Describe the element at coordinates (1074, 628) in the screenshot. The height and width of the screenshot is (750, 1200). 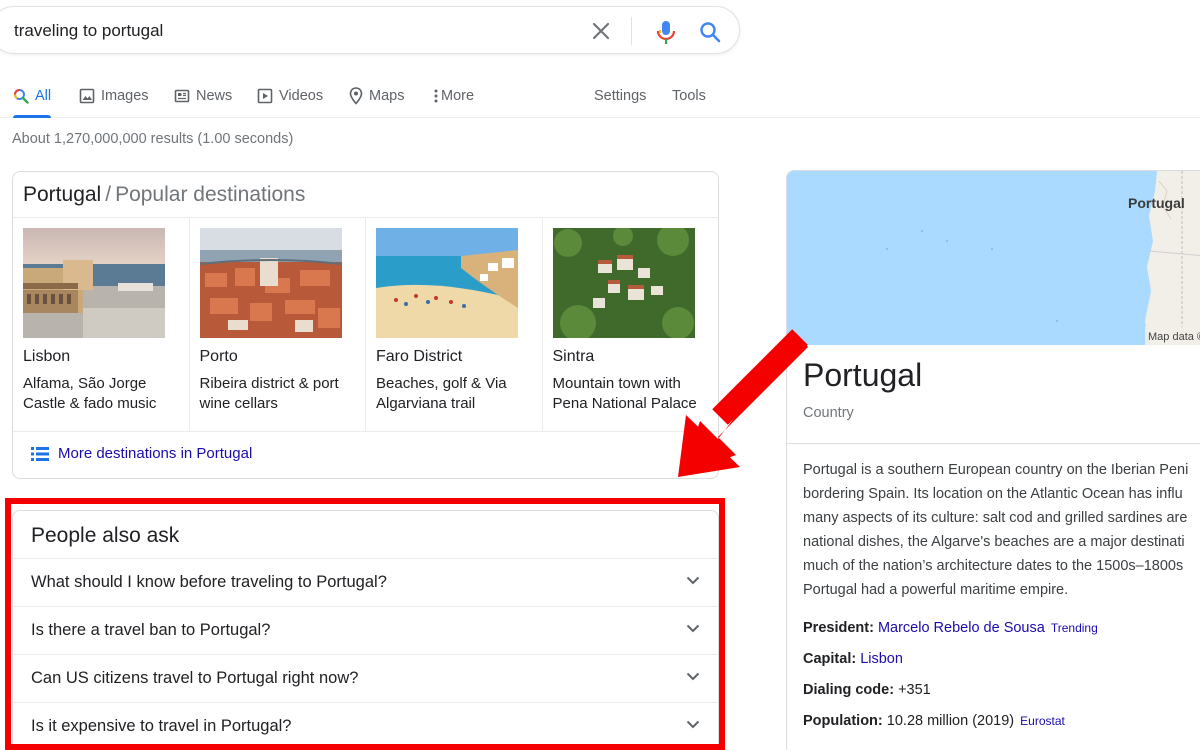
I see `trending-link: Trending` at that location.